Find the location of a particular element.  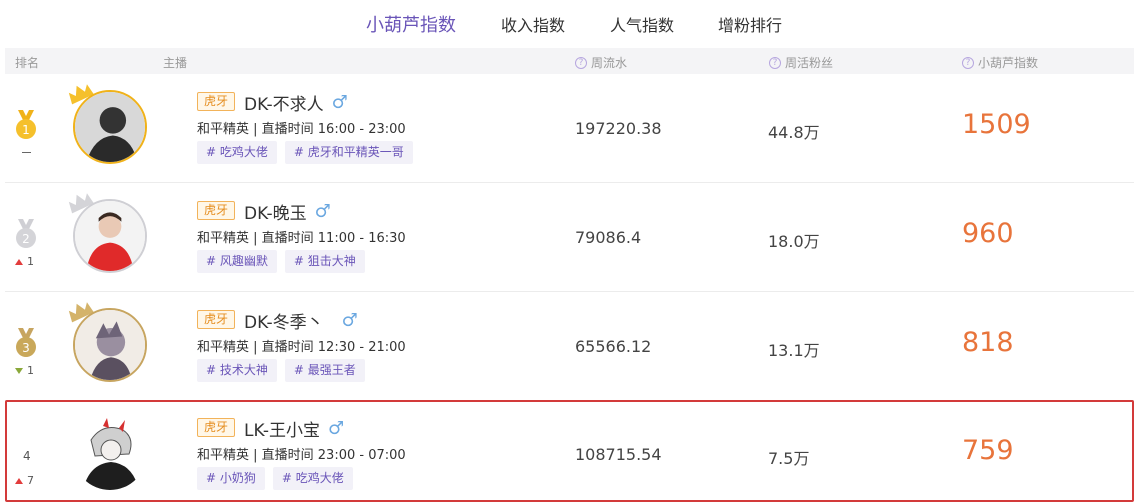

tag-list: # 技术大神 # 最强王者 is located at coordinates (285, 370).